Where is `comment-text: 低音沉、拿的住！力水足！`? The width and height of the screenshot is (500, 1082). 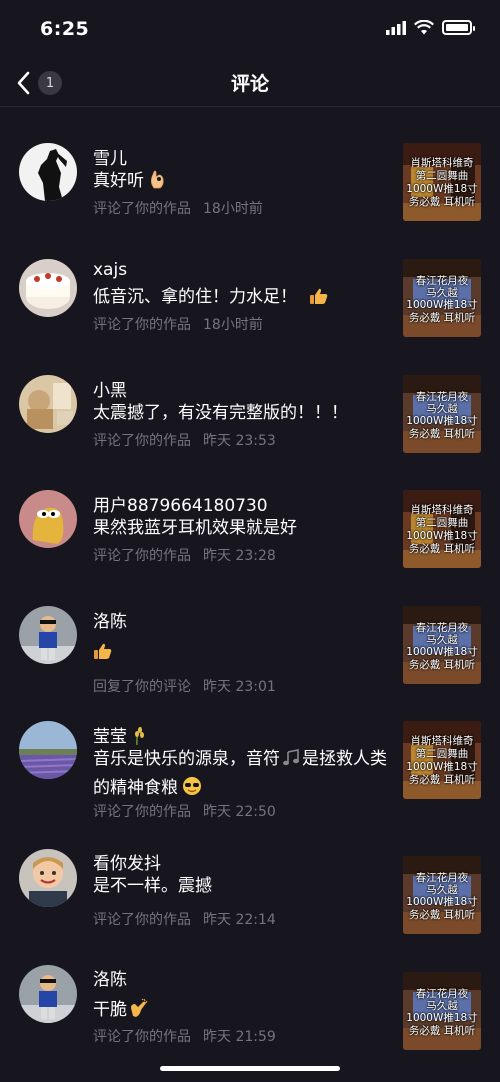 comment-text: 低音沉、拿的住！力水足！ is located at coordinates (195, 297).